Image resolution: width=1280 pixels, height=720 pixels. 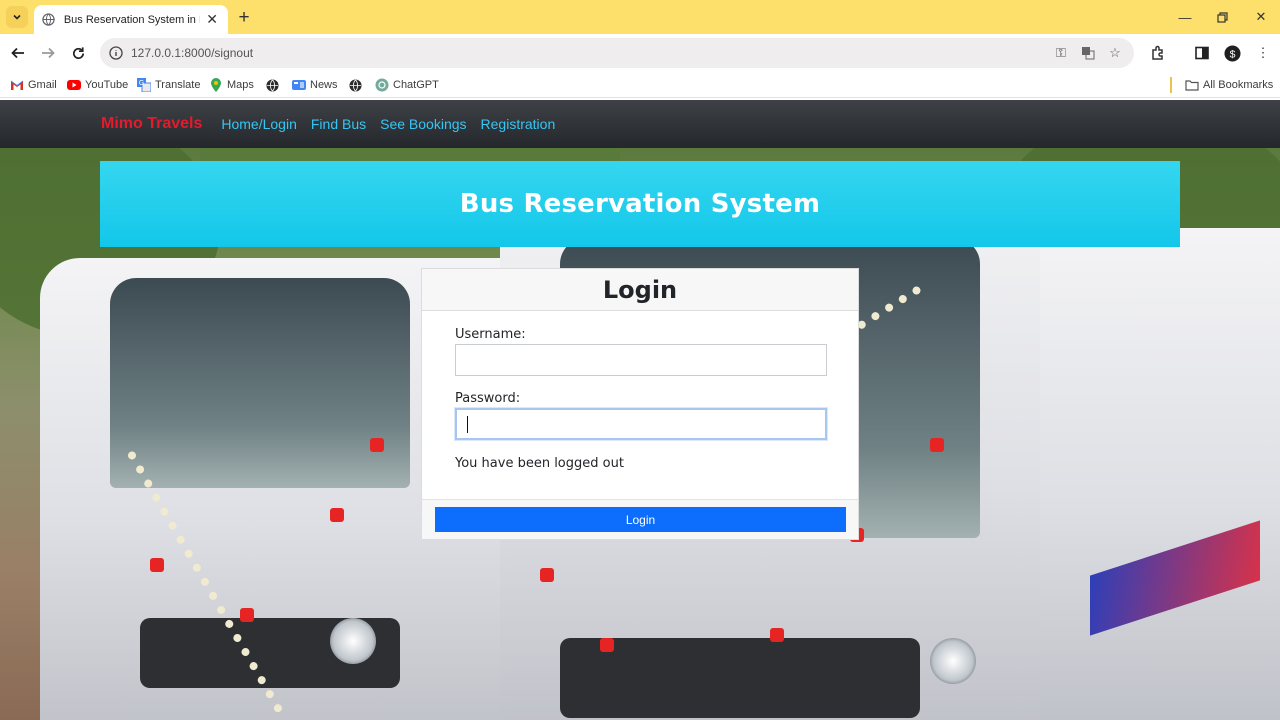 I want to click on login-title: Login, so click(x=640, y=289).